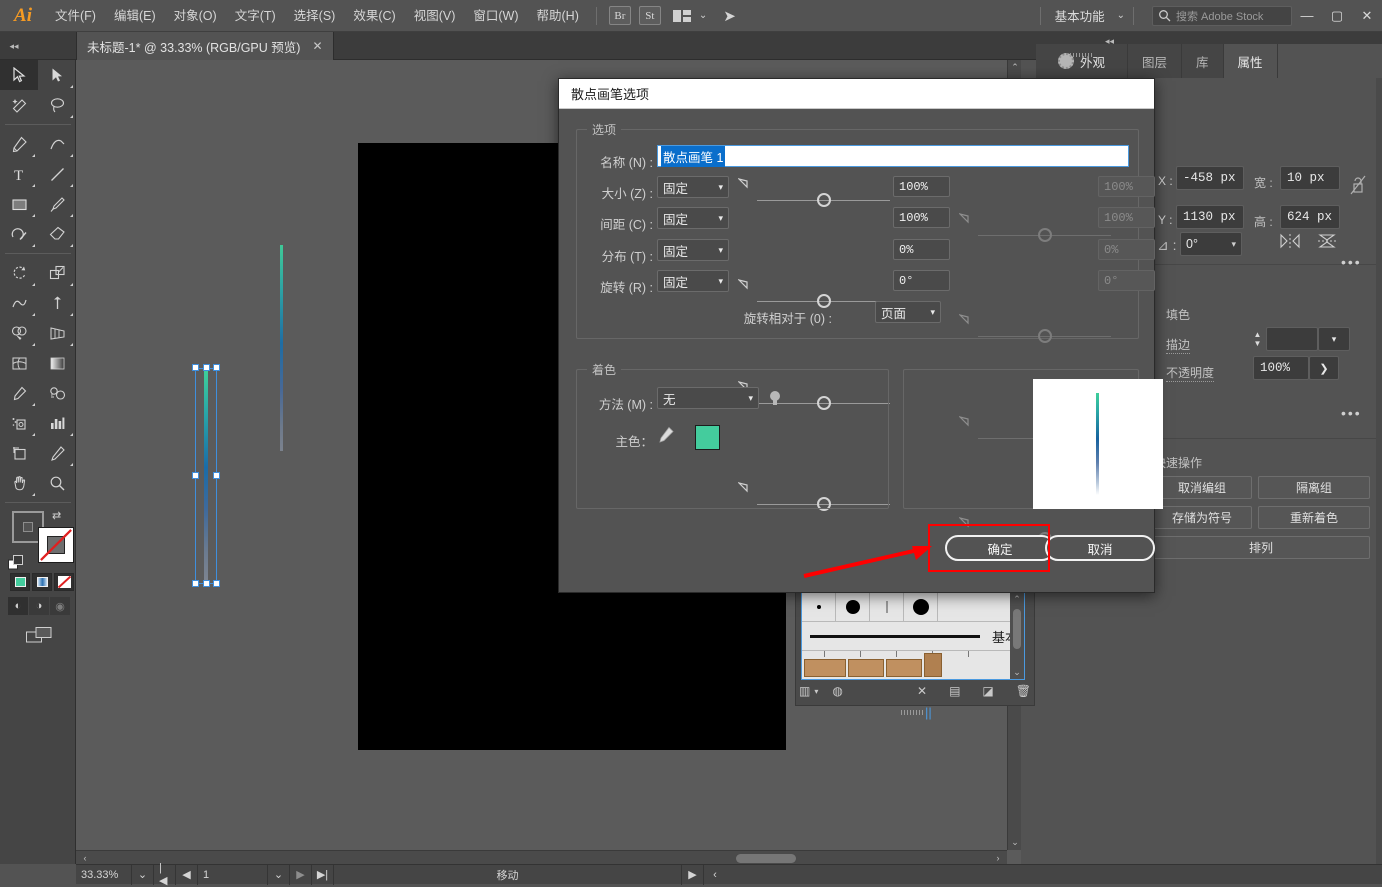 The image size is (1382, 887). I want to click on slice-tool, so click(57, 453).